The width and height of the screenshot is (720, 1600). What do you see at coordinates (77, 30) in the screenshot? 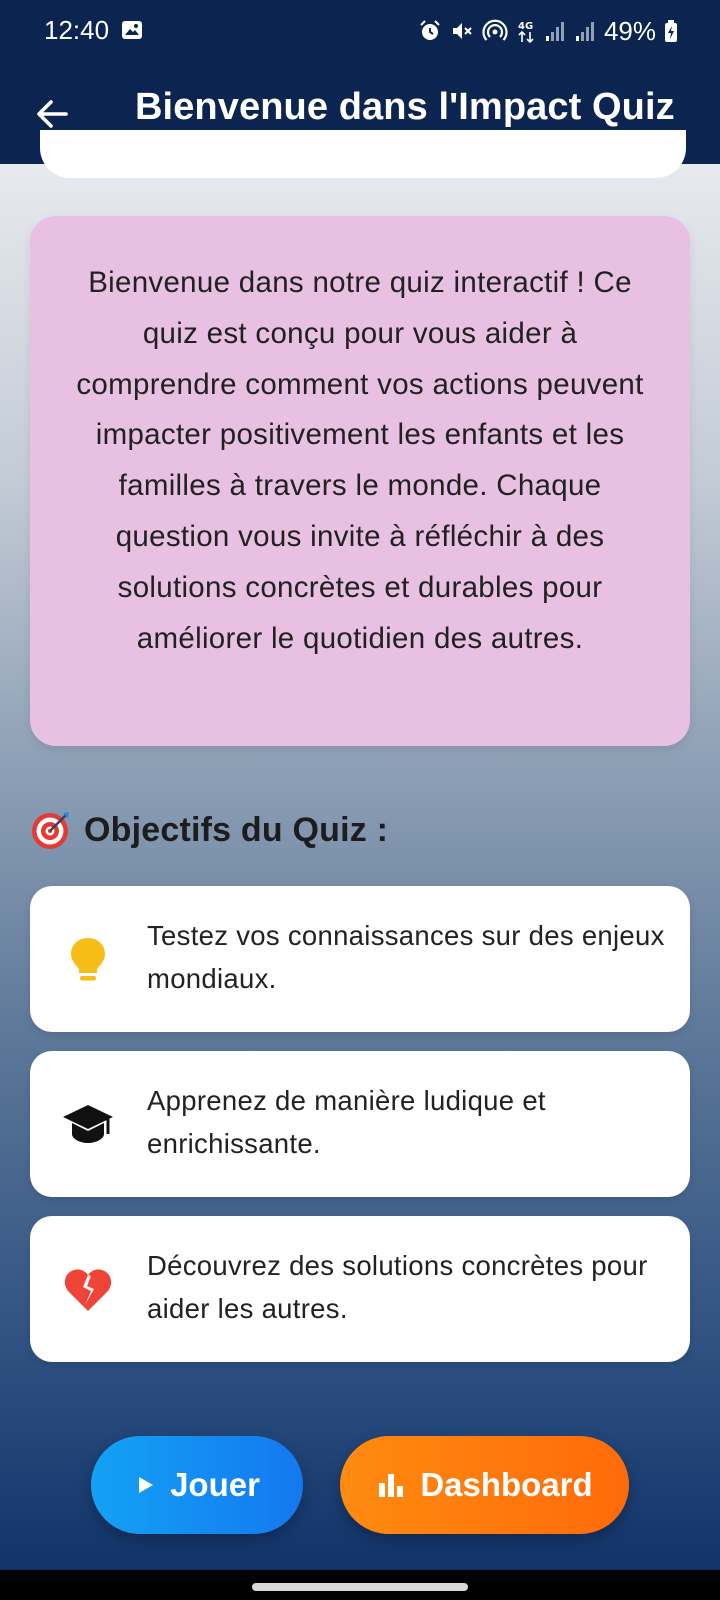
I see `status-time: 12:40` at bounding box center [77, 30].